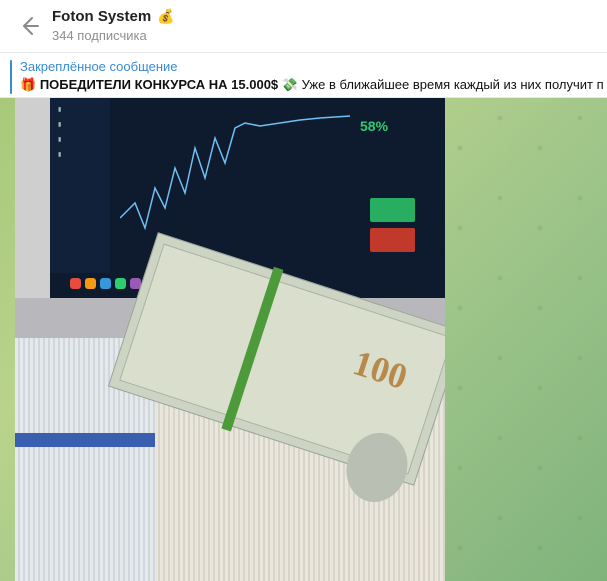  I want to click on subscriber-count: 344 подписчика, so click(99, 35).